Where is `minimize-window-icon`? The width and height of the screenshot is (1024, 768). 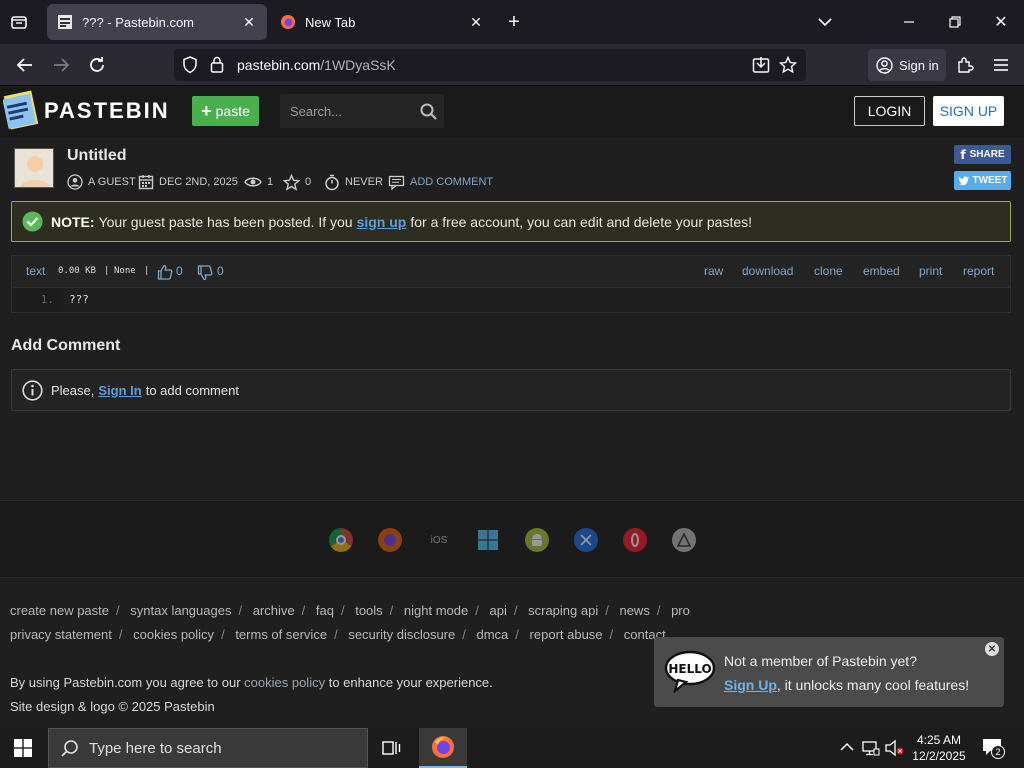 minimize-window-icon is located at coordinates (909, 22).